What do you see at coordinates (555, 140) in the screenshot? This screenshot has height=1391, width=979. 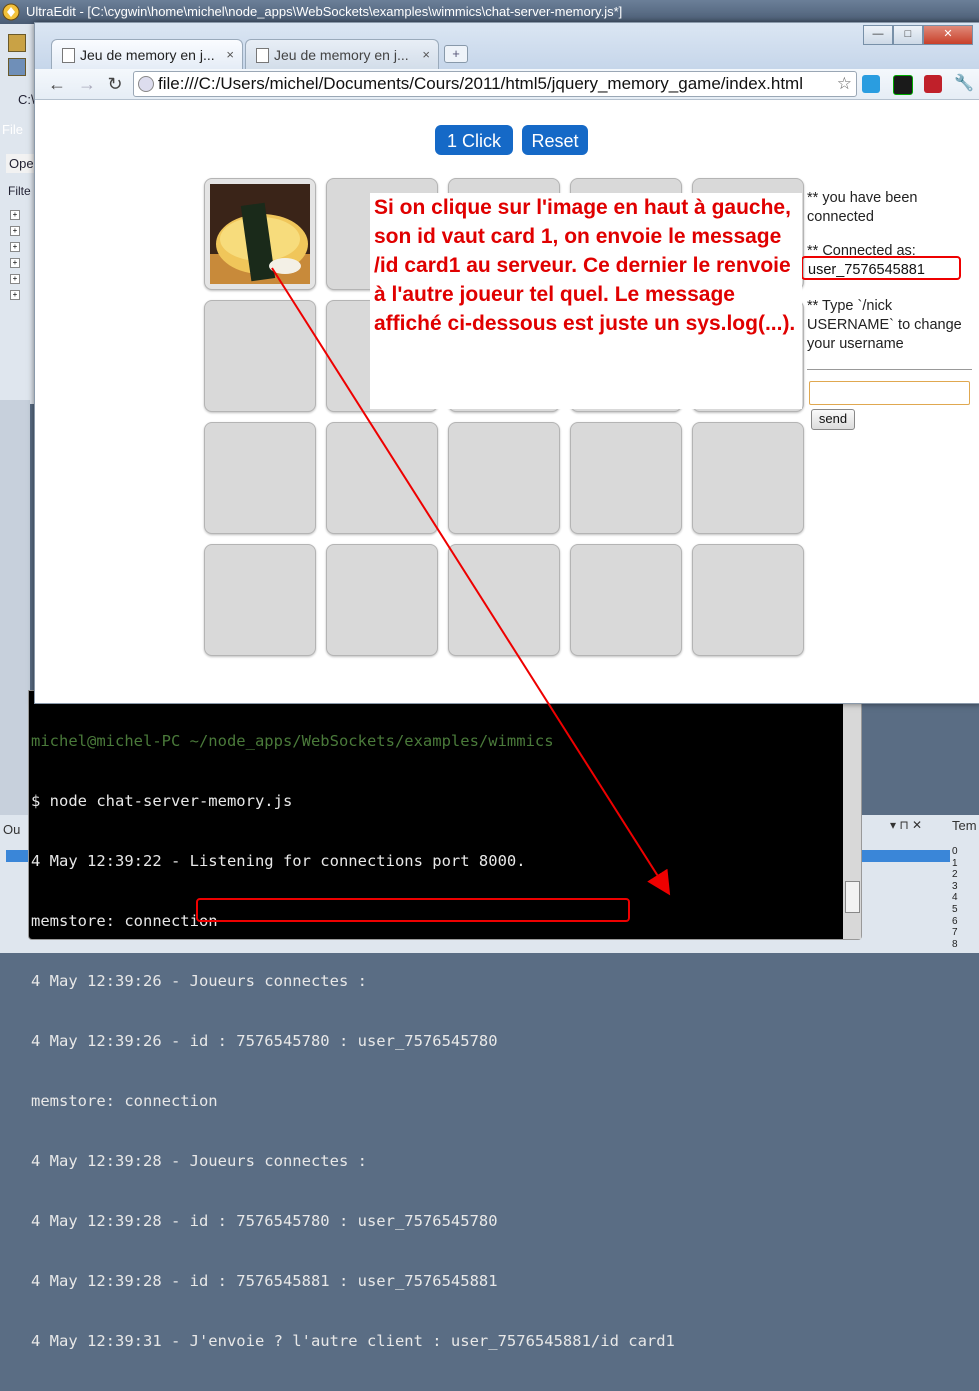 I see `reset-button: Reset` at bounding box center [555, 140].